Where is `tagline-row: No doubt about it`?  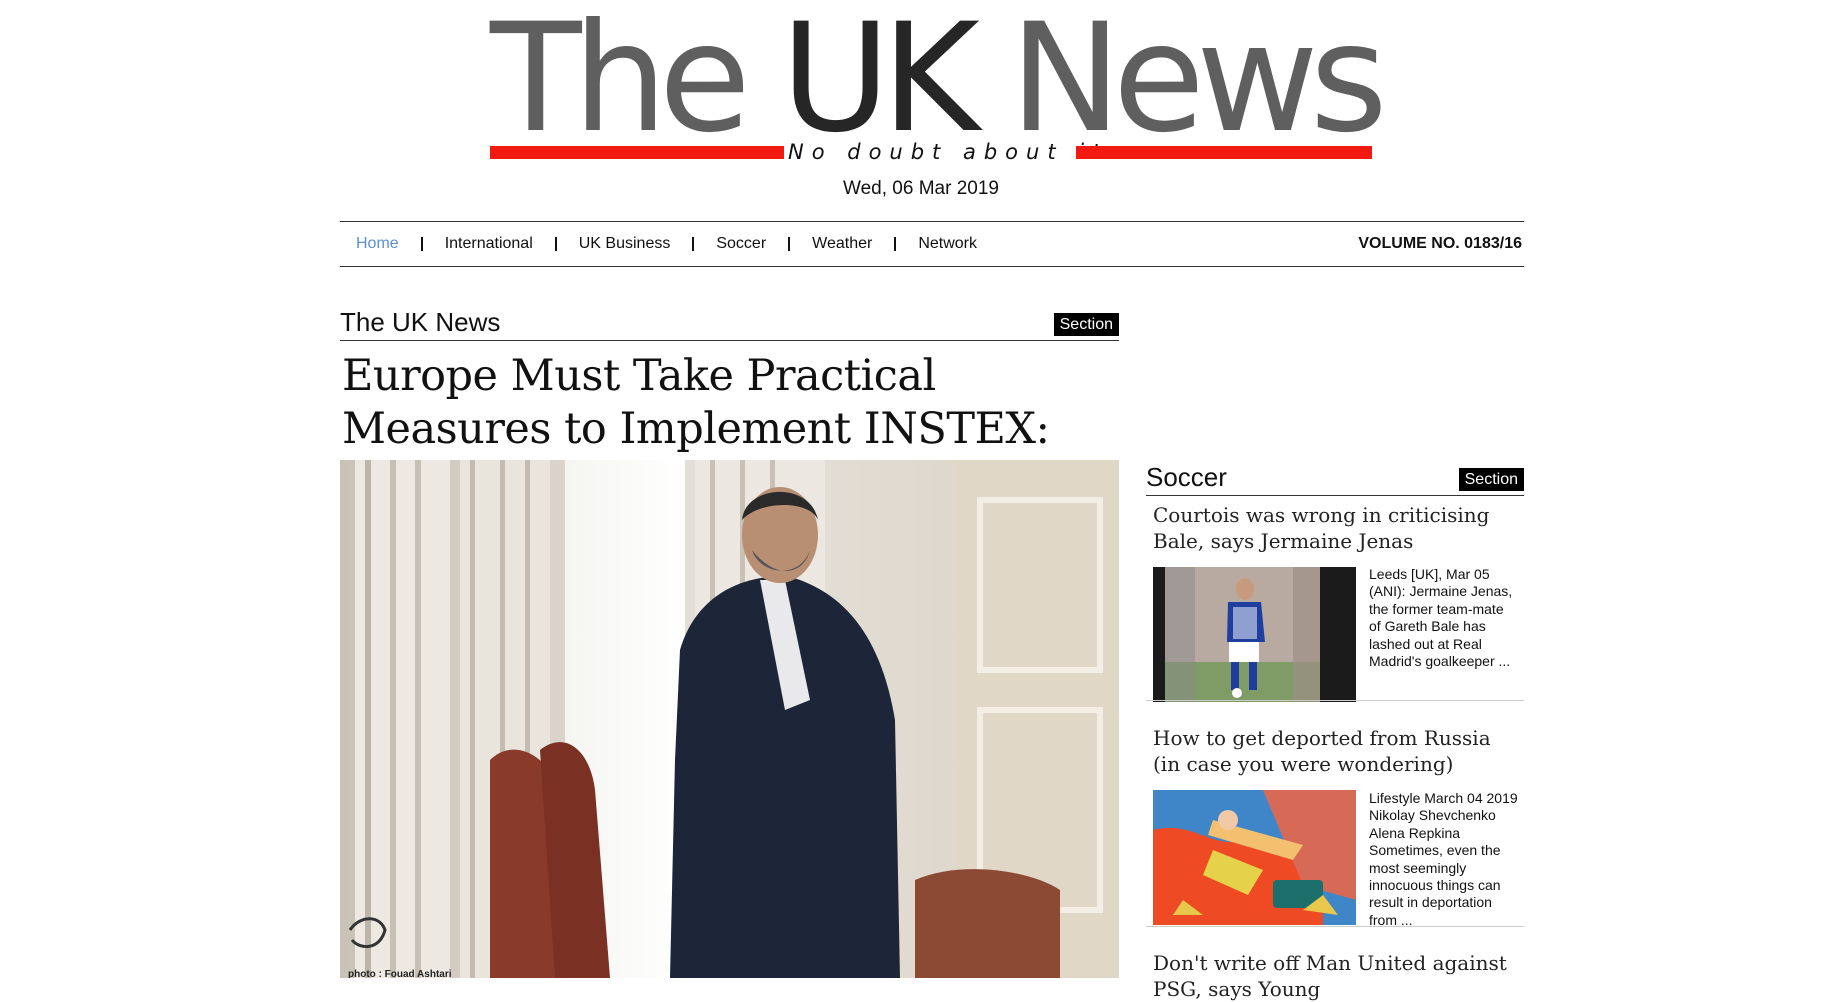
tagline-row: No doubt about it is located at coordinates (931, 153).